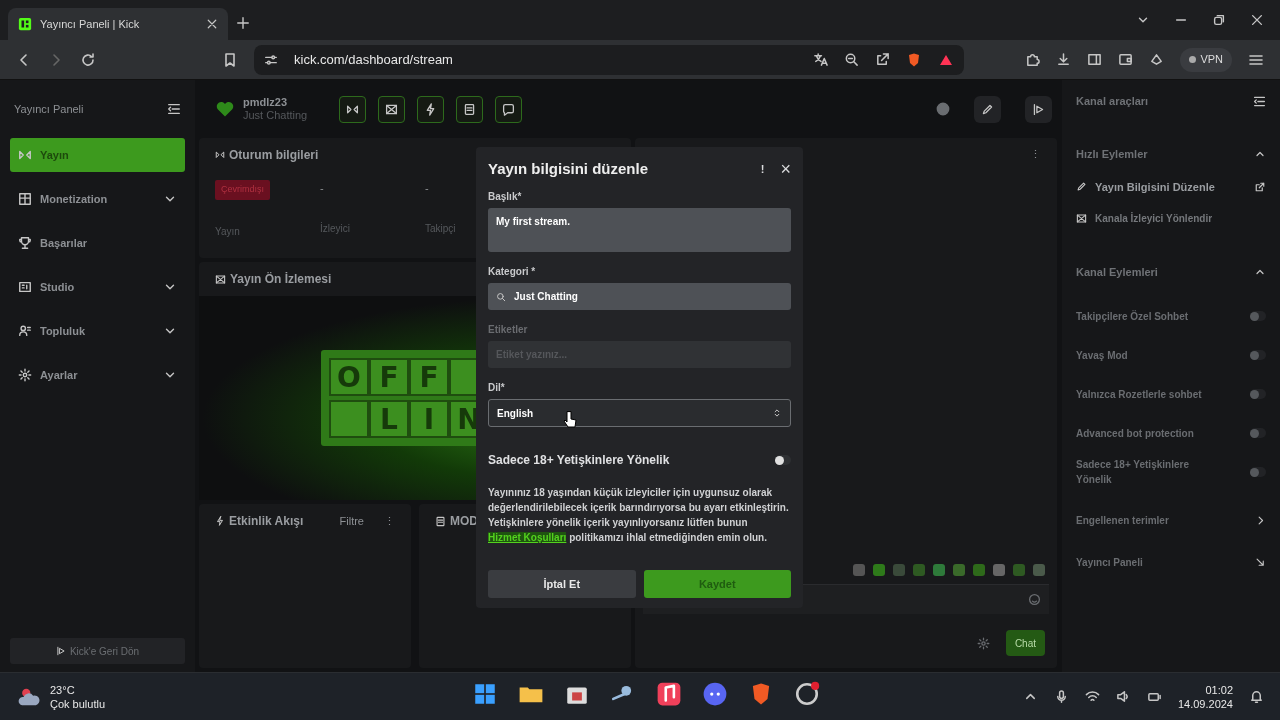  Describe the element at coordinates (762, 169) in the screenshot. I see `info-button: !` at that location.